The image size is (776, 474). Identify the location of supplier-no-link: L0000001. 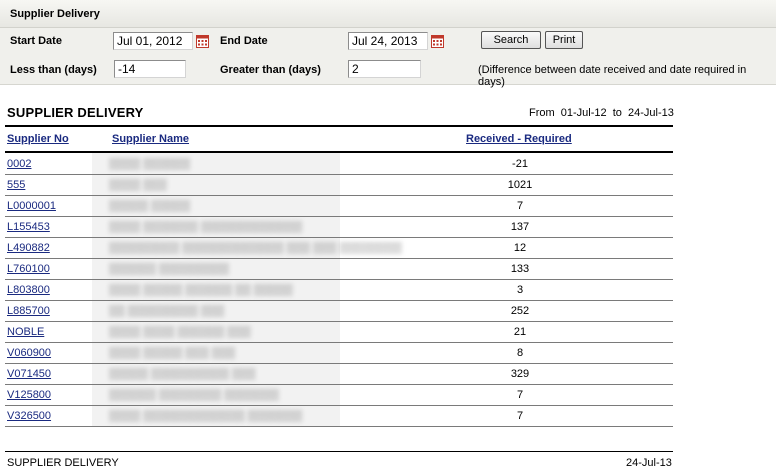
(31, 206).